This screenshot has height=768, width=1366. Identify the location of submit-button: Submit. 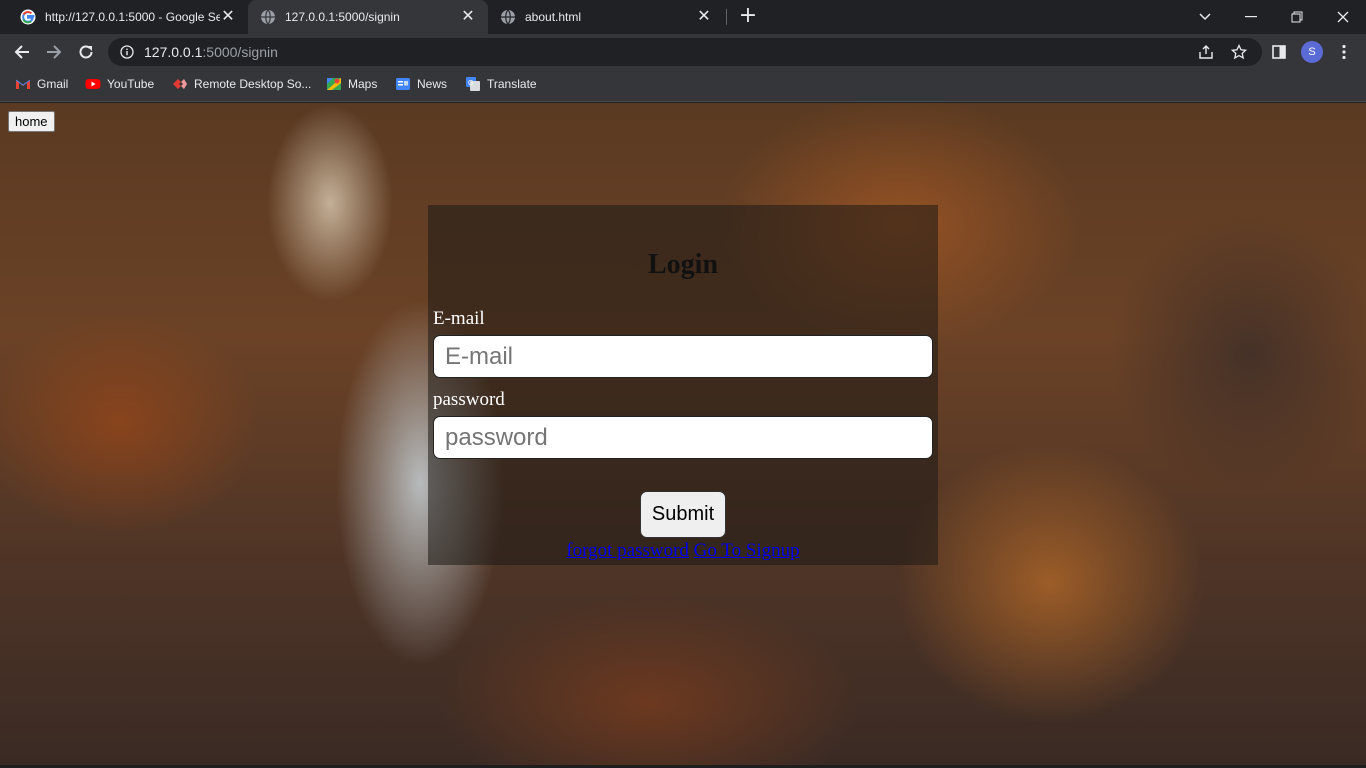
(683, 514).